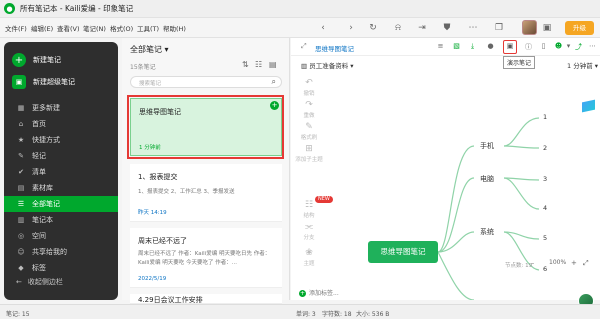 This screenshot has height=319, width=600. Describe the element at coordinates (304, 46) in the screenshot. I see `expand-icon: ⤢` at that location.